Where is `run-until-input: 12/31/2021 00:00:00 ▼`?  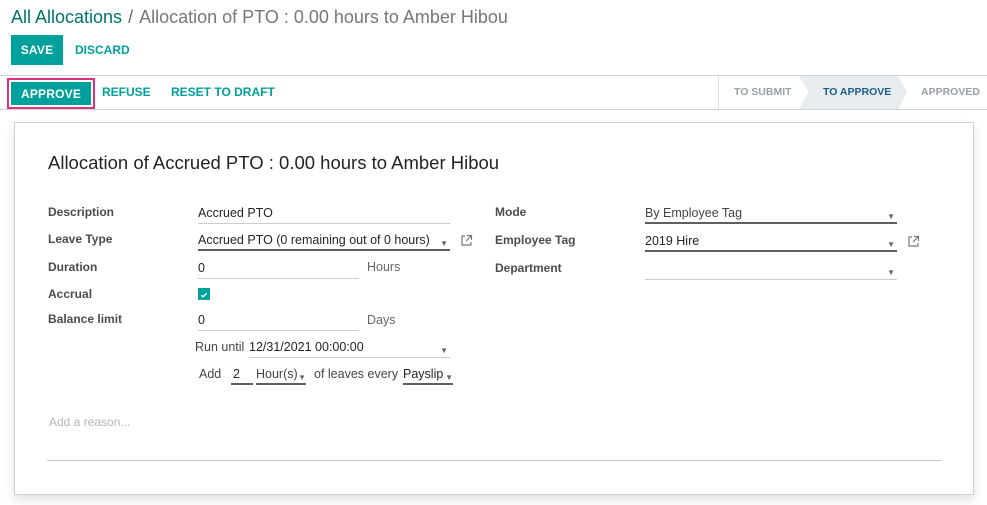 run-until-input: 12/31/2021 00:00:00 ▼ is located at coordinates (349, 348).